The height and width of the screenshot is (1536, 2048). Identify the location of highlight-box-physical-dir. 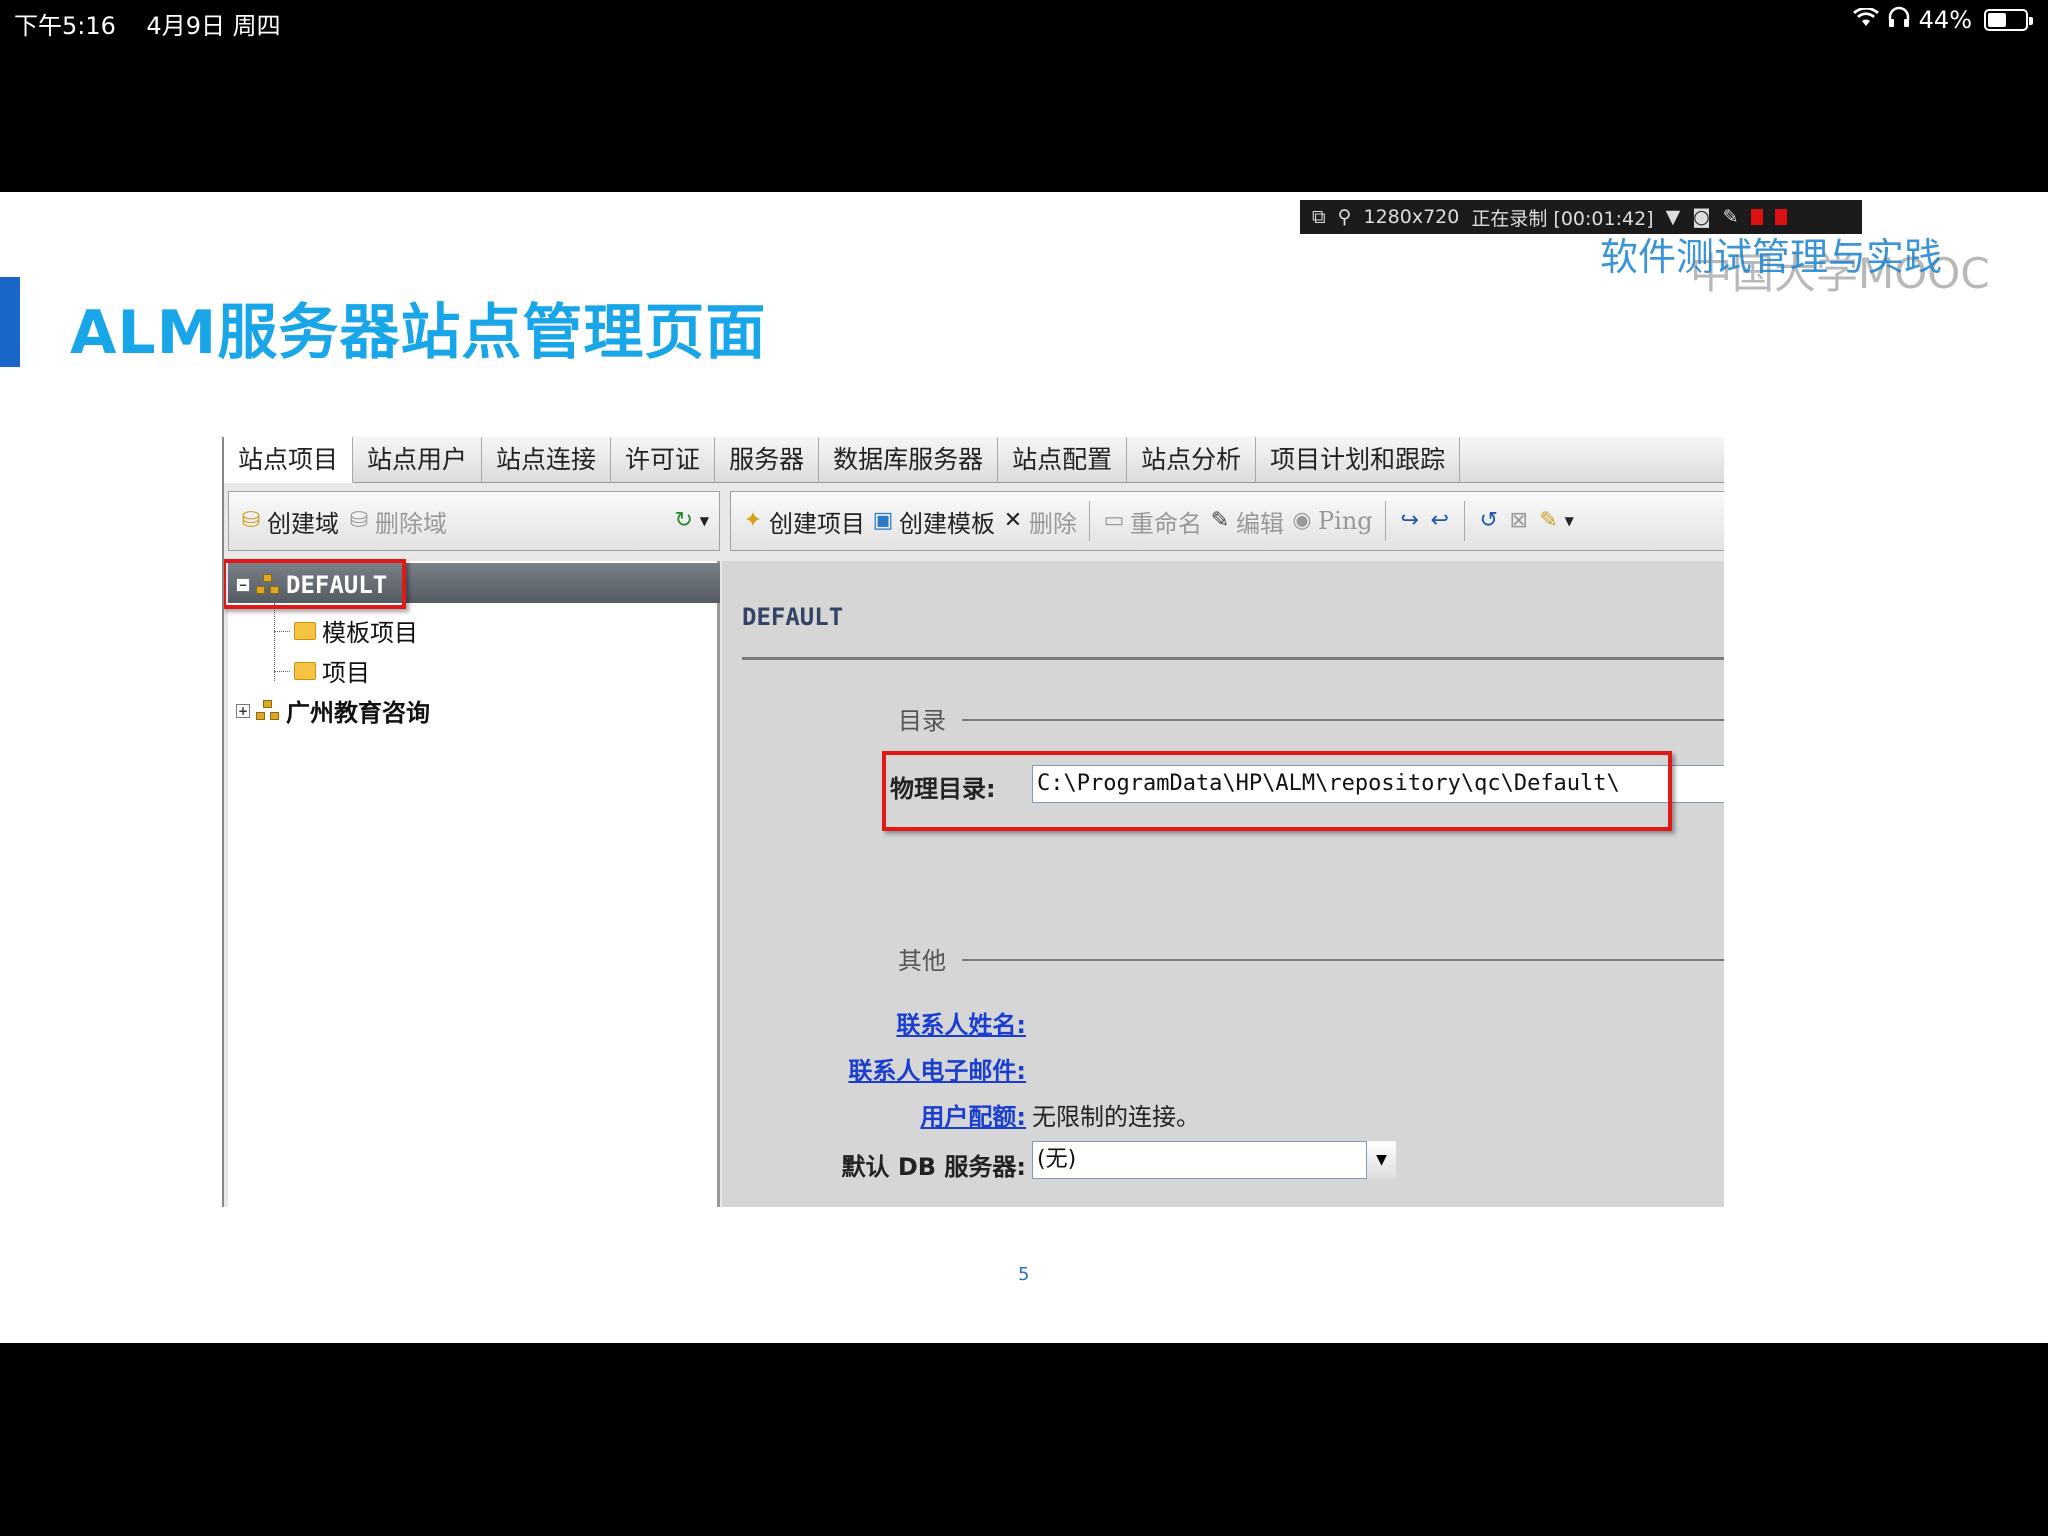
(1277, 791).